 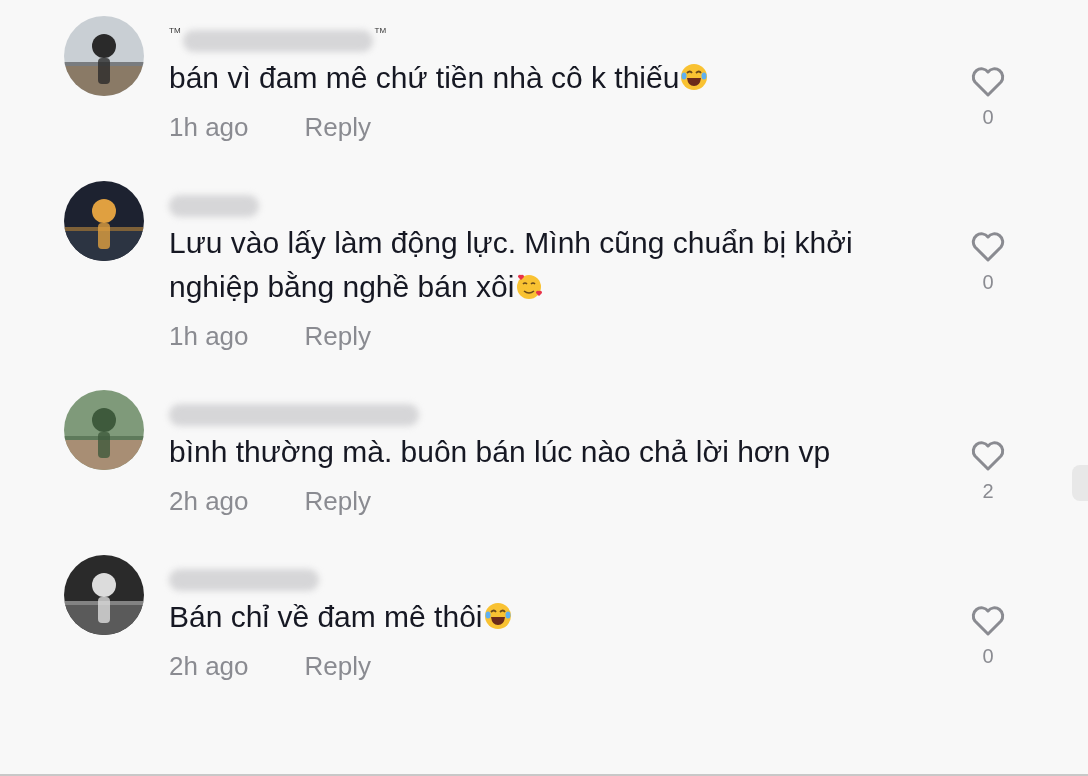 I want to click on comment-text: bán vì đam mê chứ tiền nhà cô k thiếu, so click(x=541, y=78).